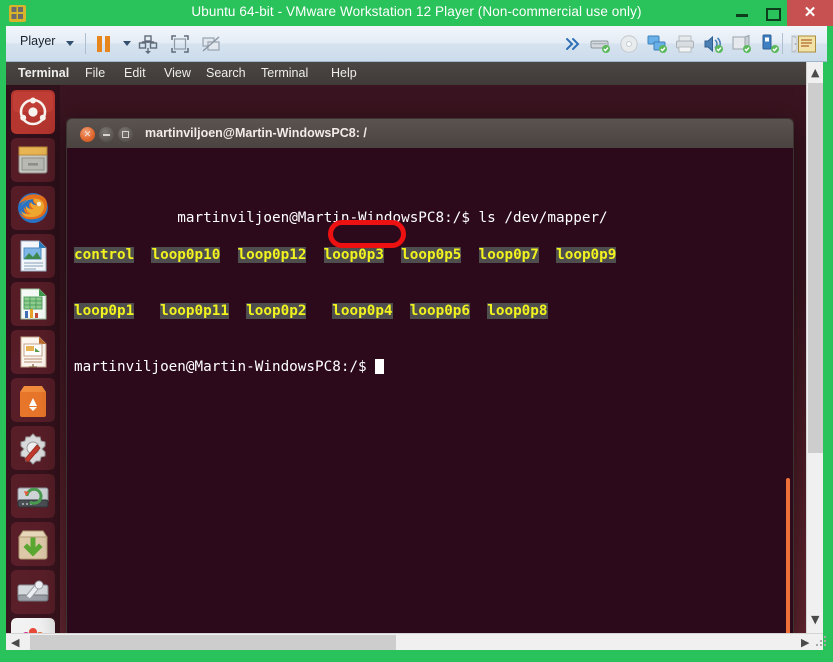  I want to click on hard-disk-icon, so click(600, 44).